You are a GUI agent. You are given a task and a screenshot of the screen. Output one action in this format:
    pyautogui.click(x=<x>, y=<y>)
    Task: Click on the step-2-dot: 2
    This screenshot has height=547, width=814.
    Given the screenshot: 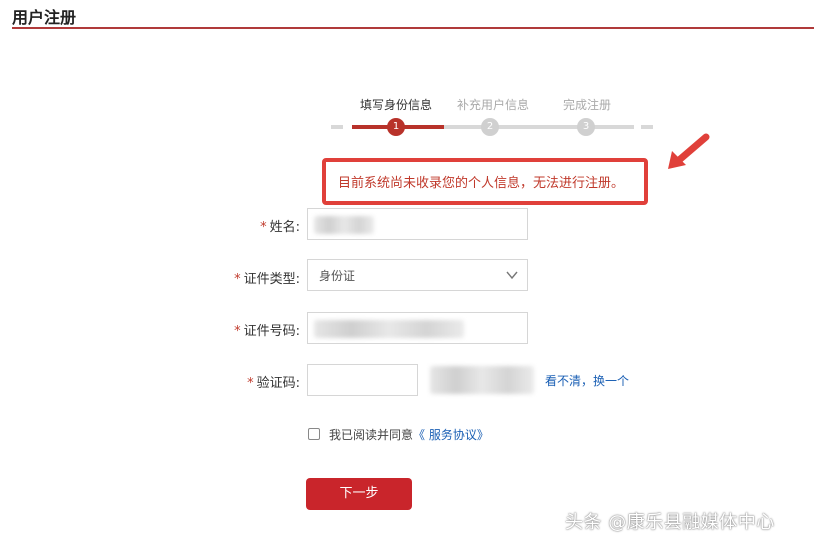 What is the action you would take?
    pyautogui.click(x=490, y=127)
    